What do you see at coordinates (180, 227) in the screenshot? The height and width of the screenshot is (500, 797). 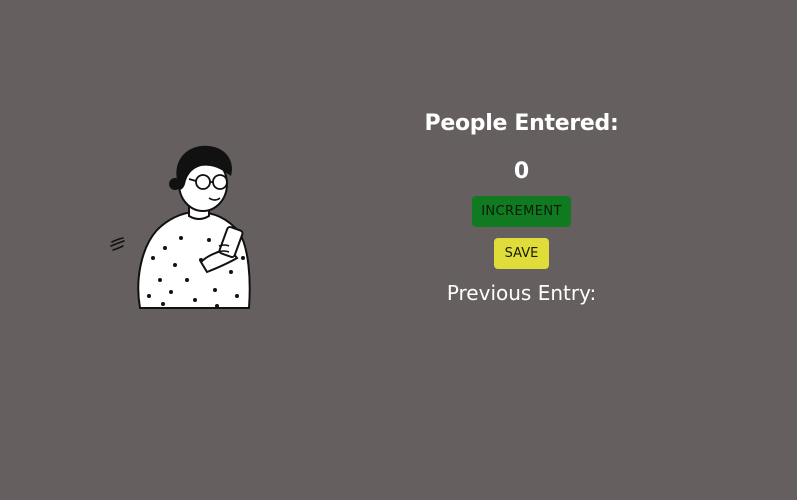 I see `person-with-phone-illustration` at bounding box center [180, 227].